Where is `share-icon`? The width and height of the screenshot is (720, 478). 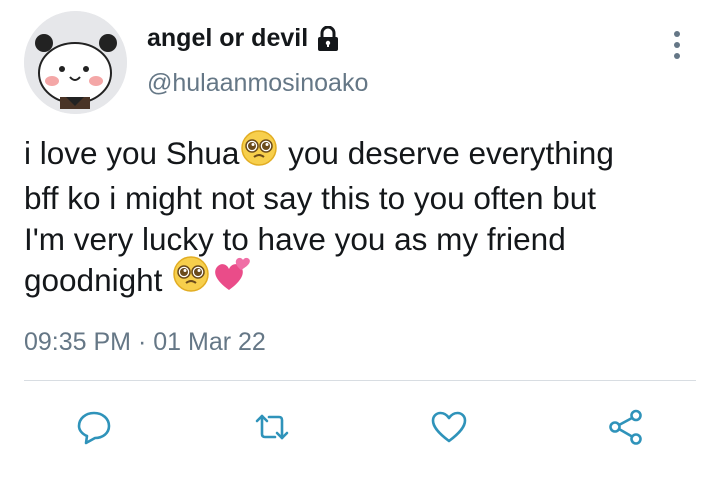
share-icon is located at coordinates (625, 427).